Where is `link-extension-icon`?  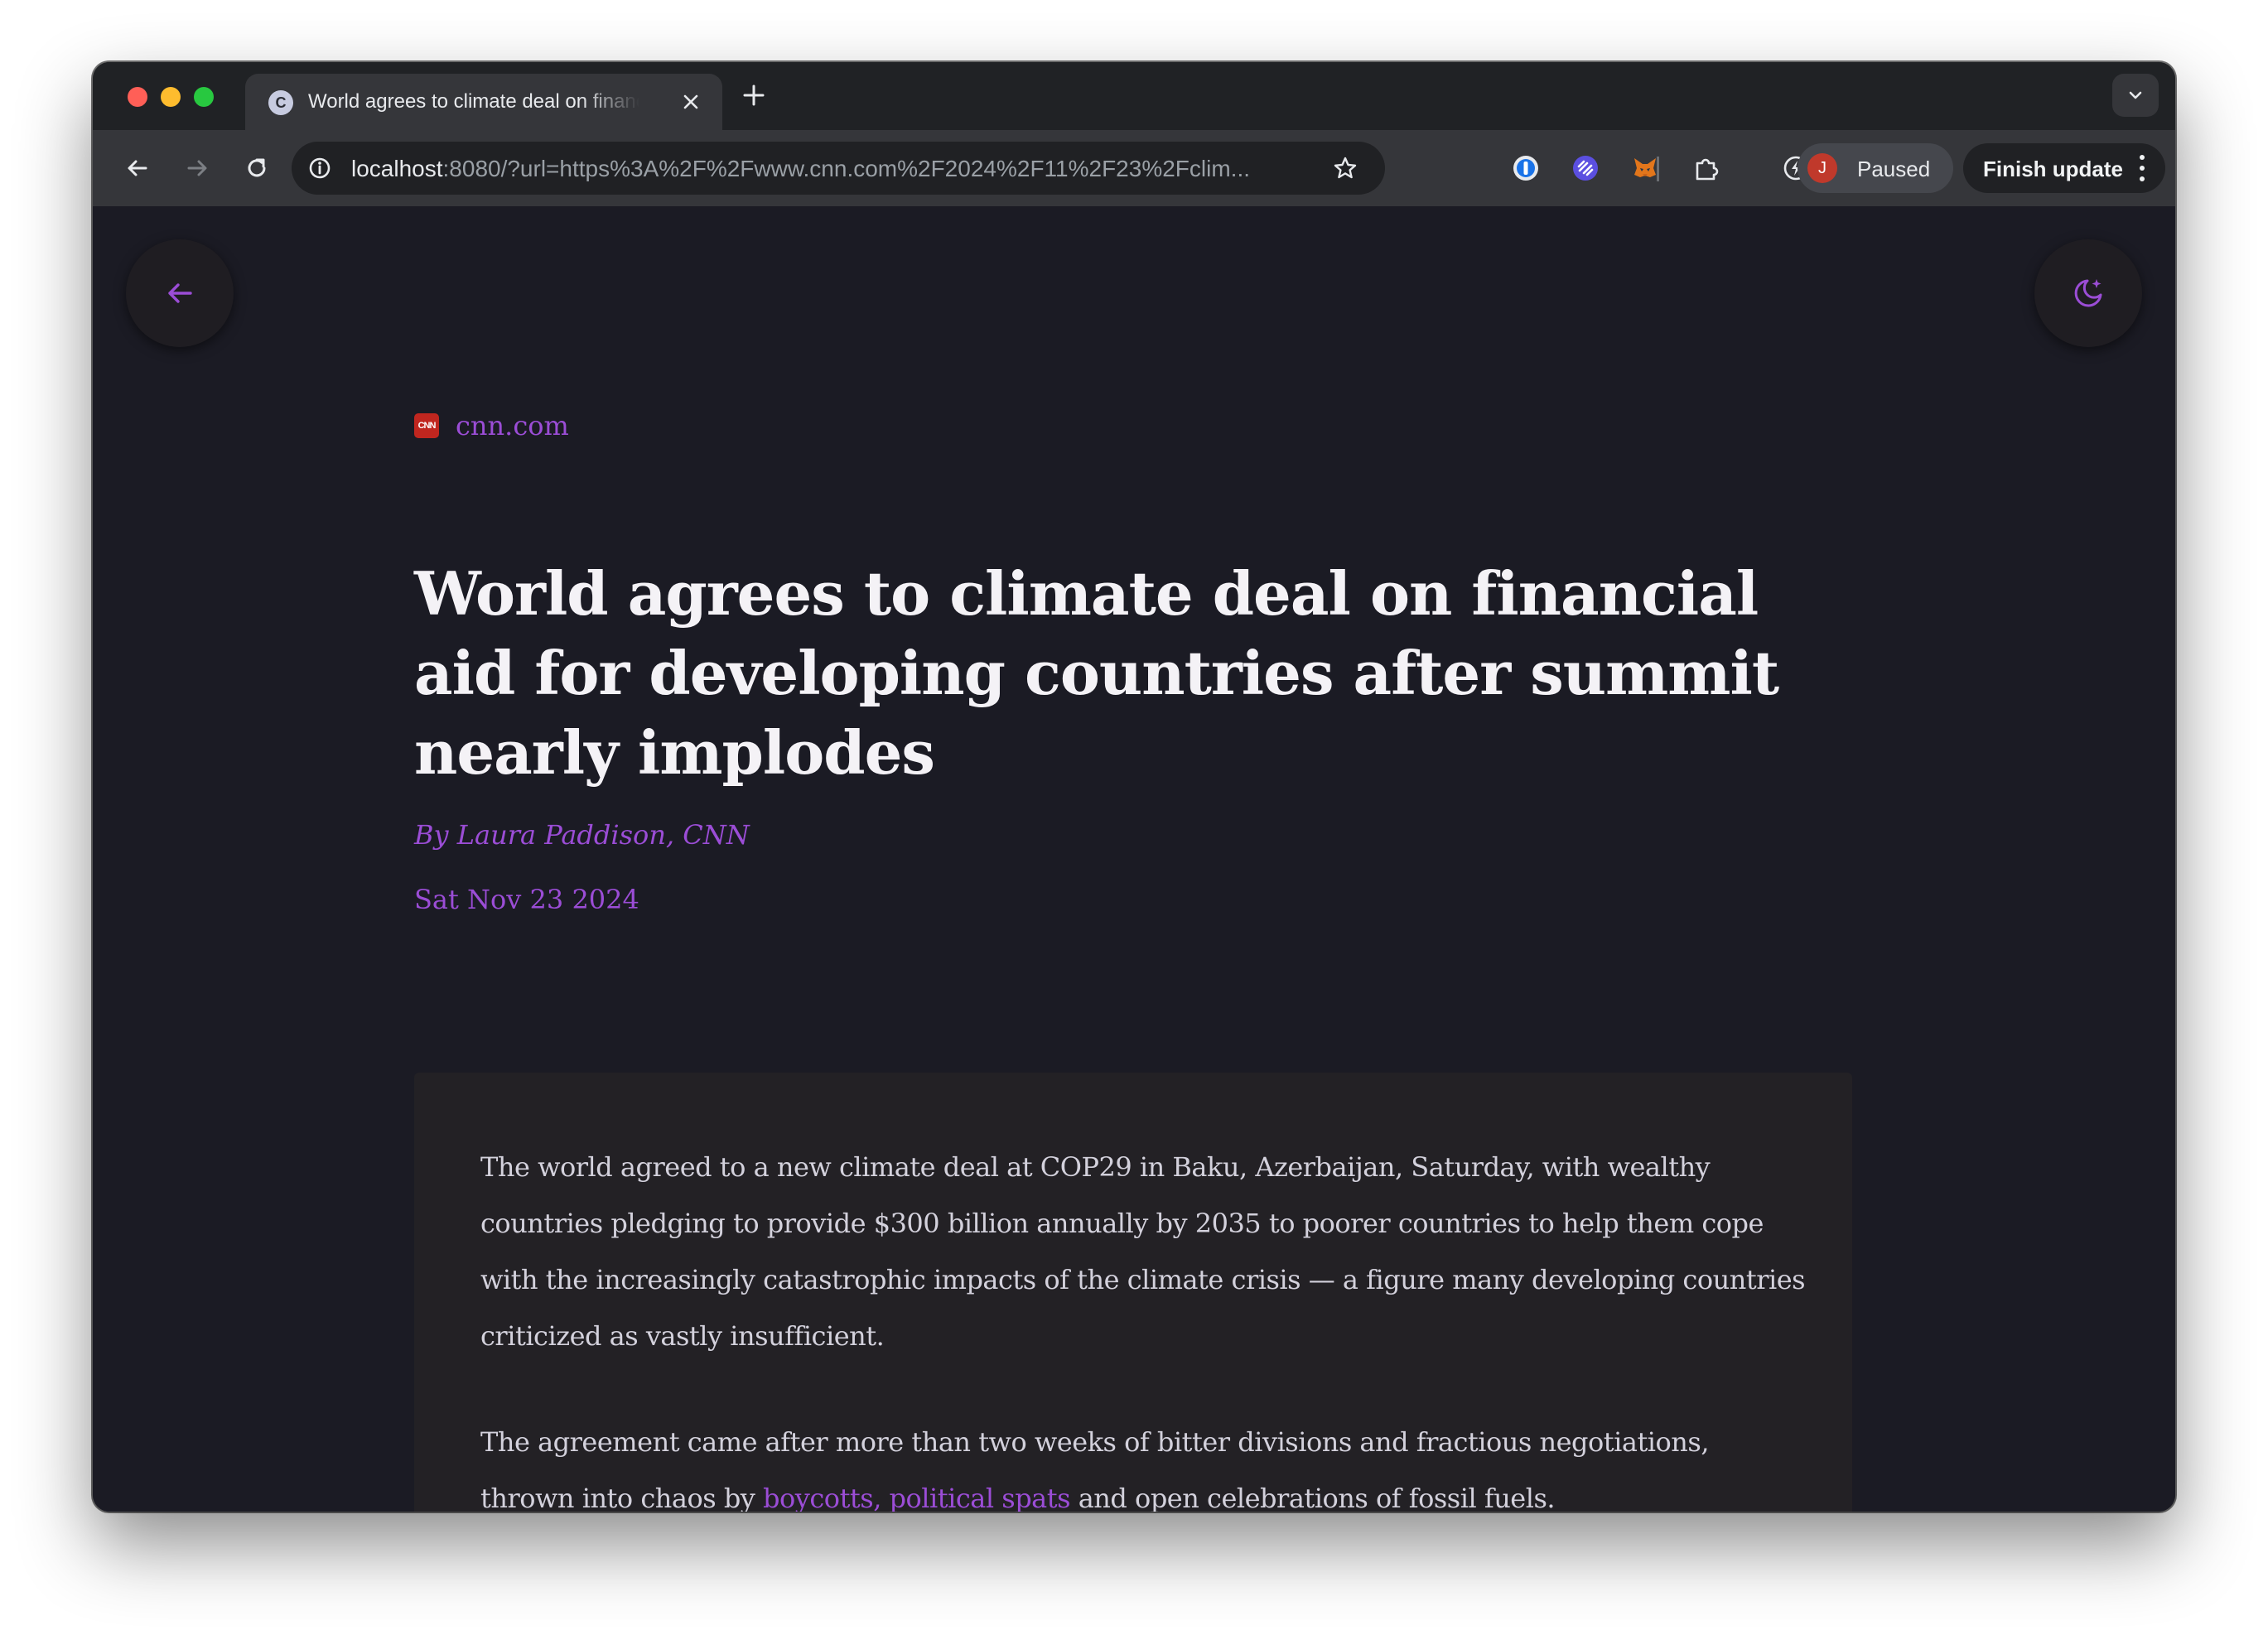 link-extension-icon is located at coordinates (1585, 168).